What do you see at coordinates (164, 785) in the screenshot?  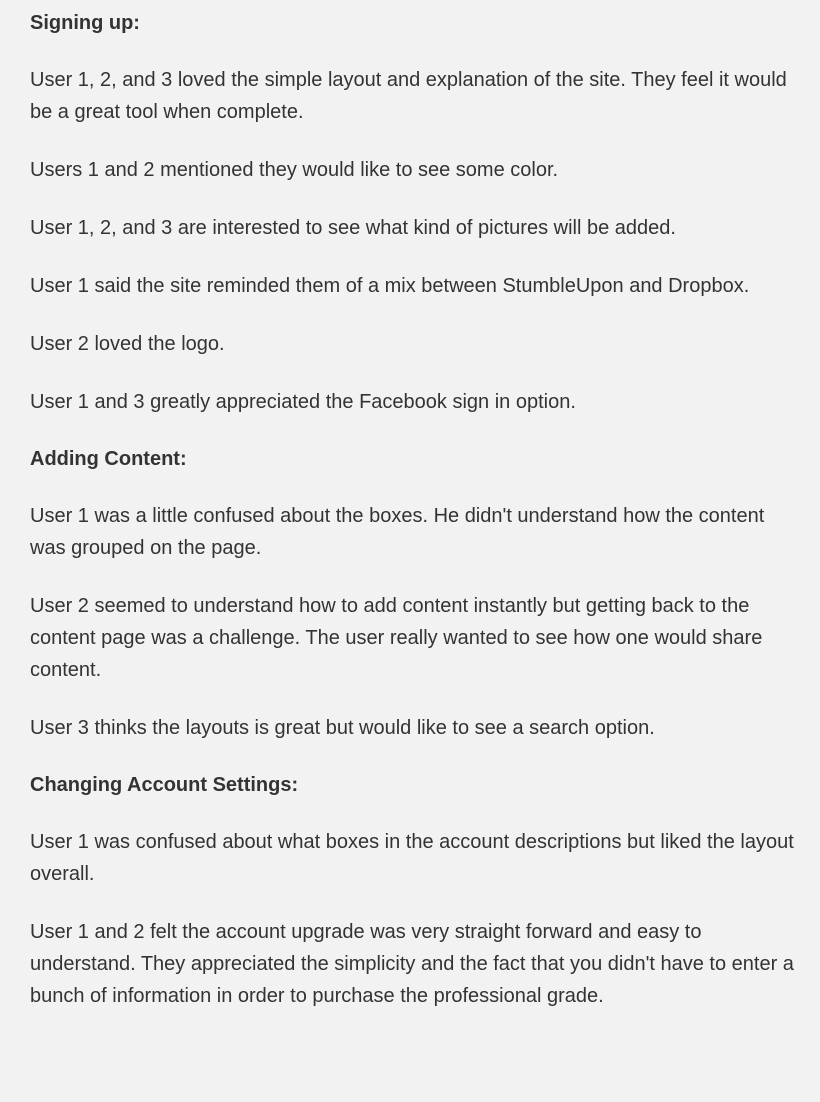 I see `section-heading-changing-account-settings: Changing Account Settings:` at bounding box center [164, 785].